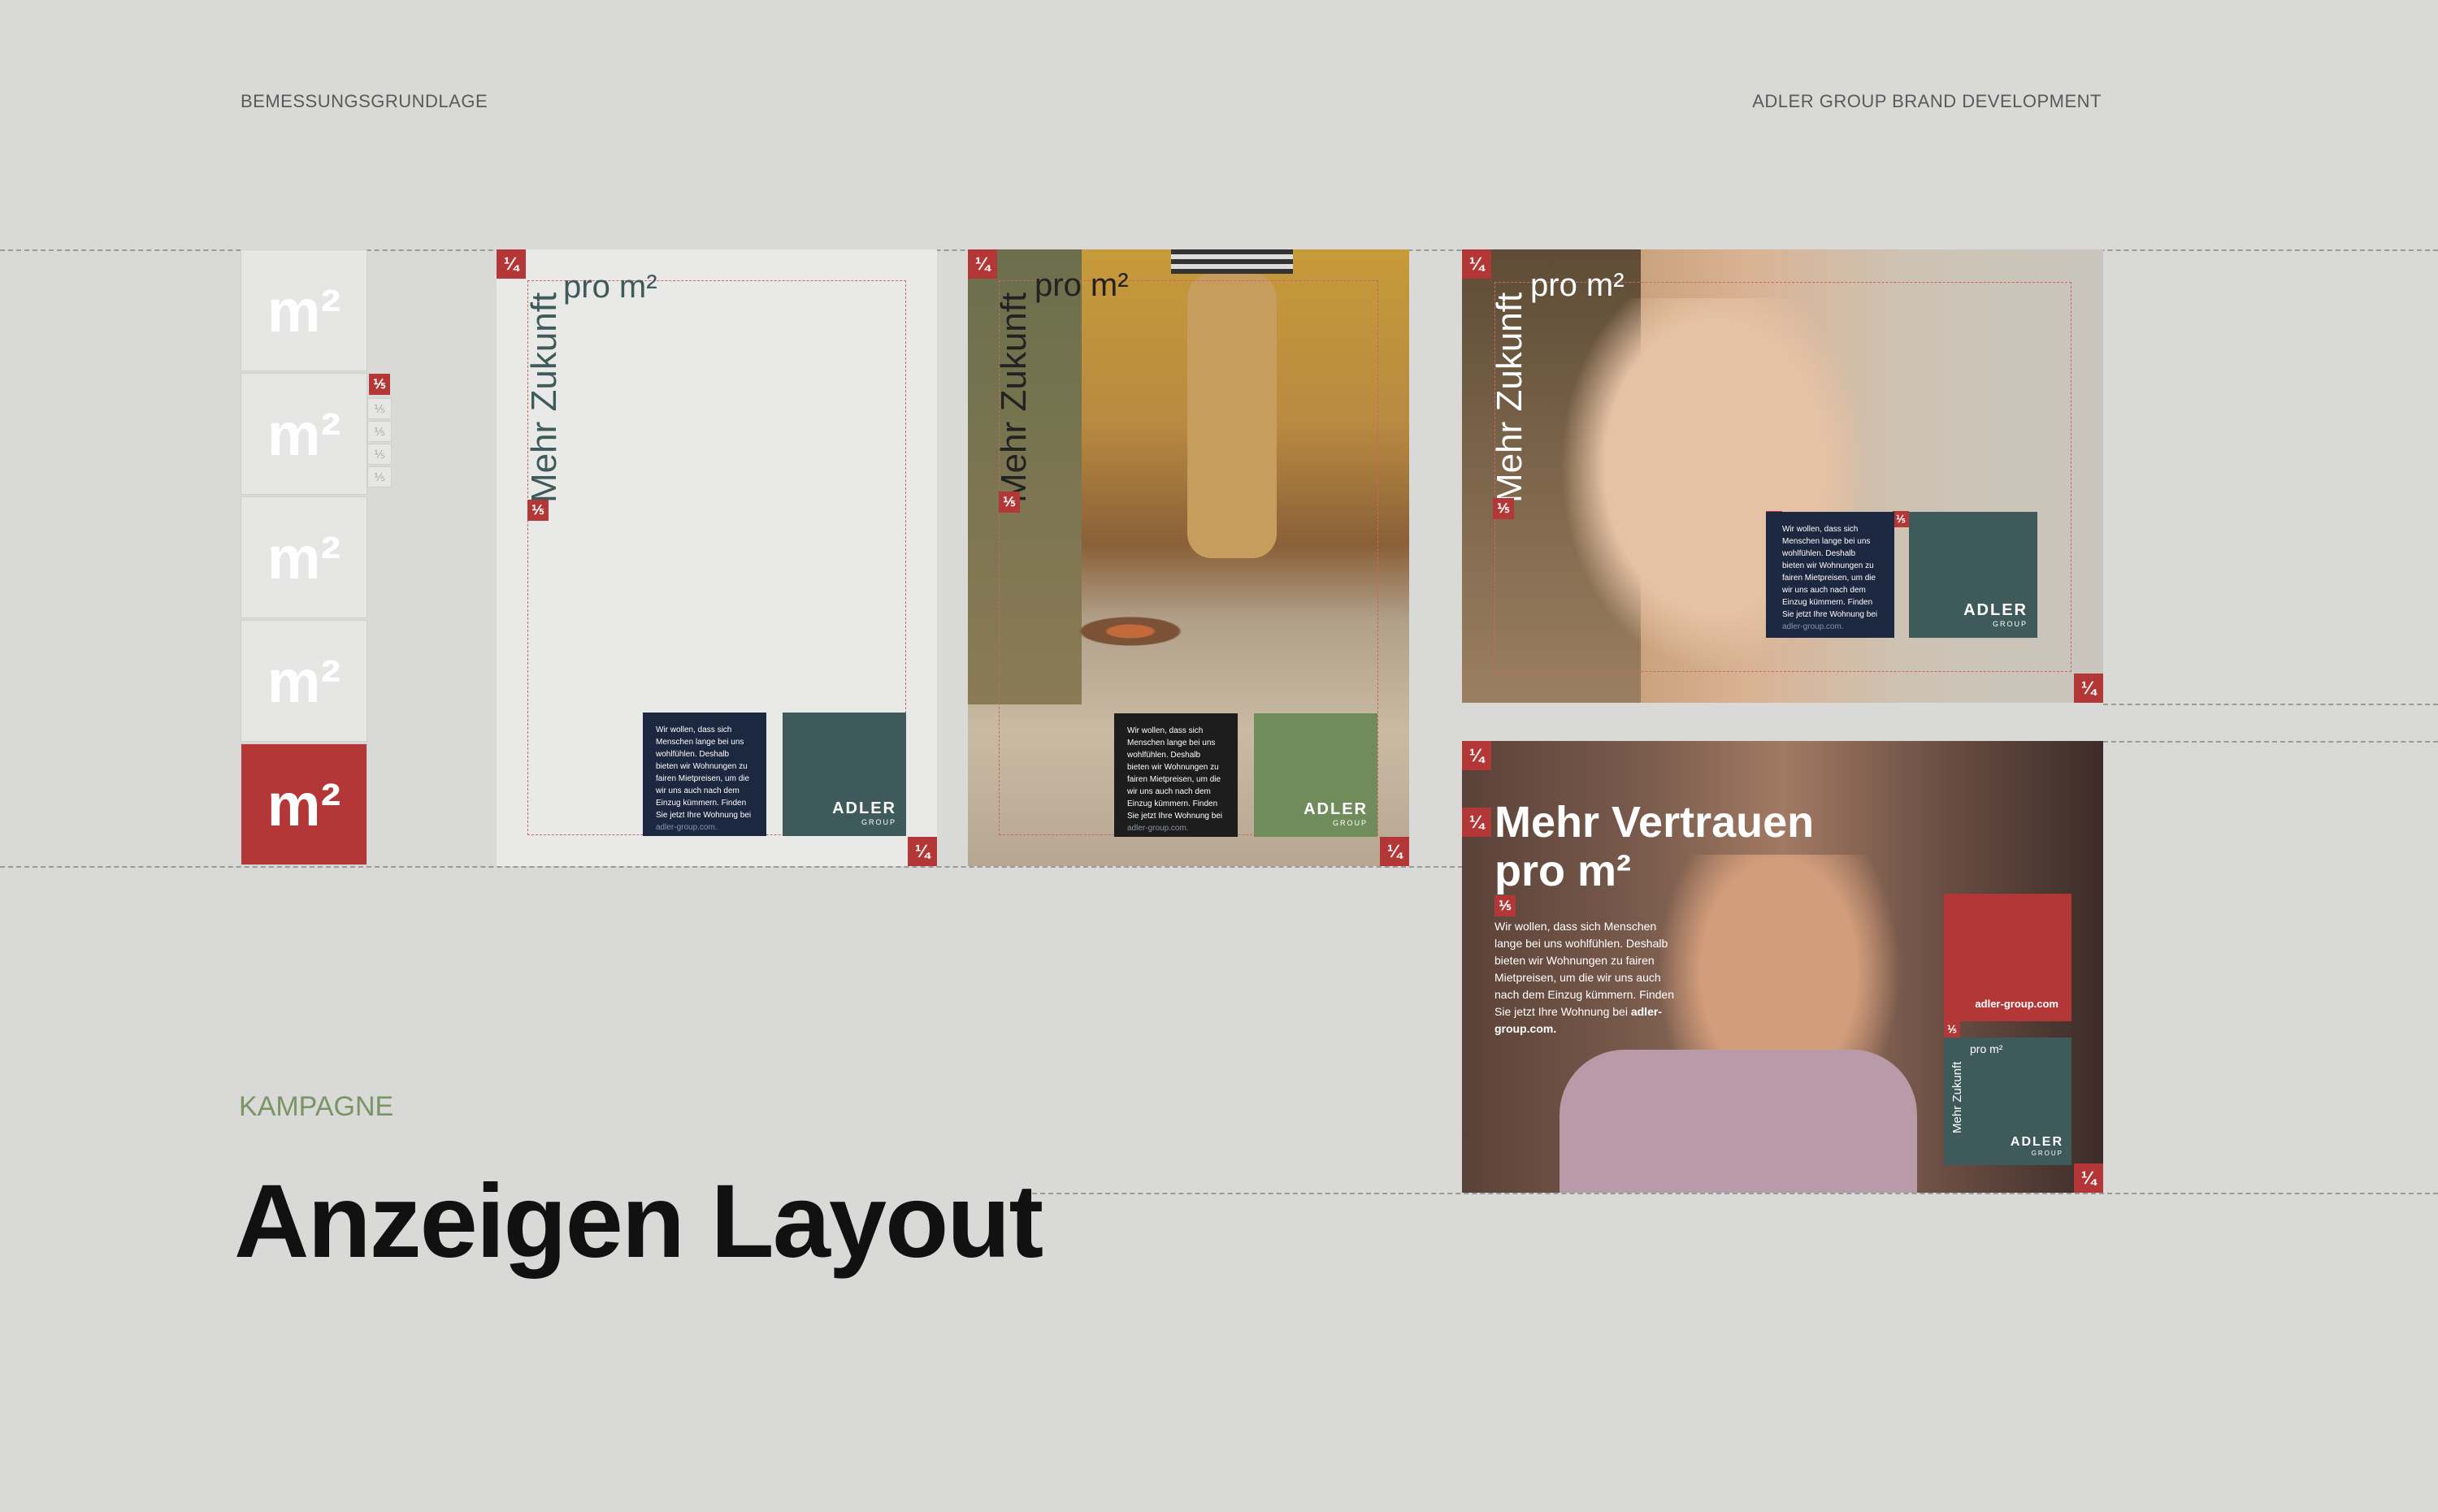 This screenshot has height=1512, width=2438. What do you see at coordinates (2017, 1004) in the screenshot?
I see `url-box-text: adler-group.com` at bounding box center [2017, 1004].